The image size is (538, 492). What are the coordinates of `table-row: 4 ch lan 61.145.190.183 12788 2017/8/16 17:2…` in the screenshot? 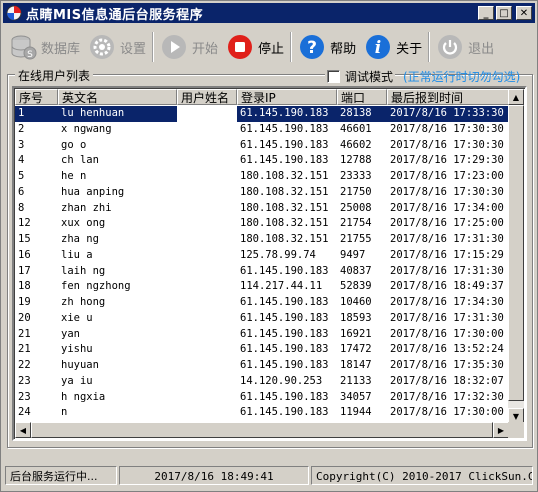 It's located at (263, 161).